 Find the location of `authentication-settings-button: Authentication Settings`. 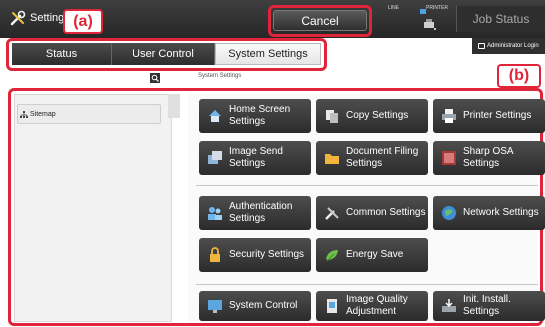

authentication-settings-button: Authentication Settings is located at coordinates (255, 213).